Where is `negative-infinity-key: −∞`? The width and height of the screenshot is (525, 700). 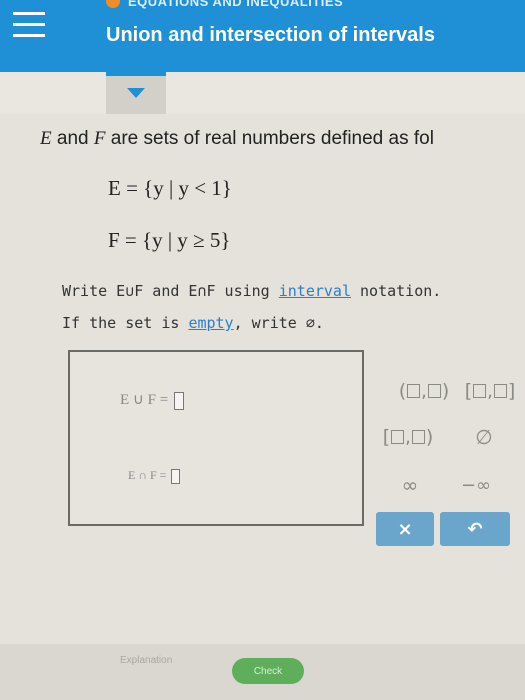
negative-infinity-key: −∞ is located at coordinates (476, 485).